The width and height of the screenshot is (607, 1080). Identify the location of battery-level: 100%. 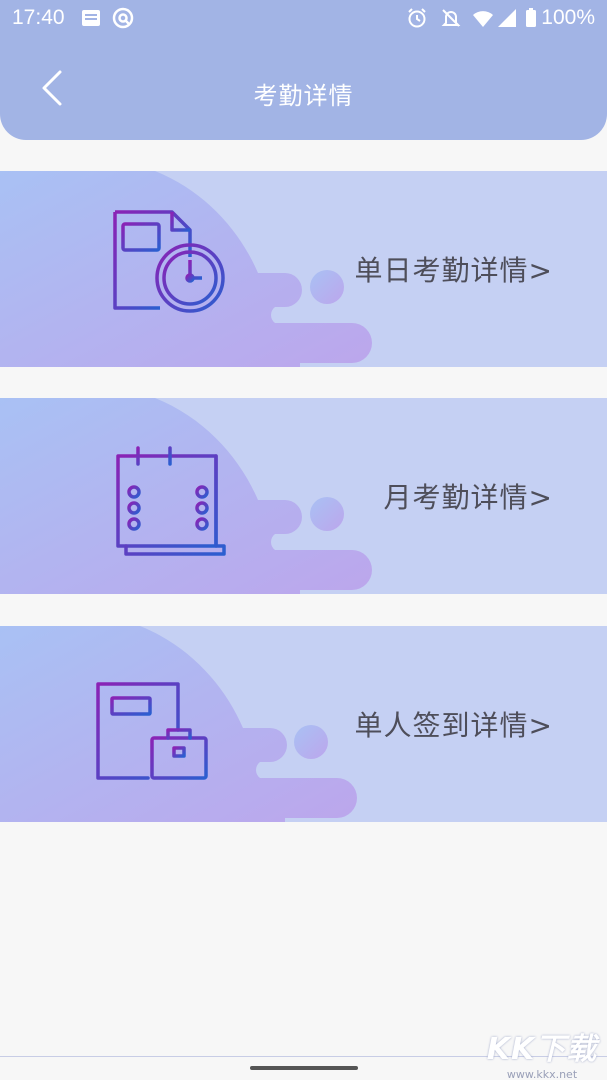
(568, 17).